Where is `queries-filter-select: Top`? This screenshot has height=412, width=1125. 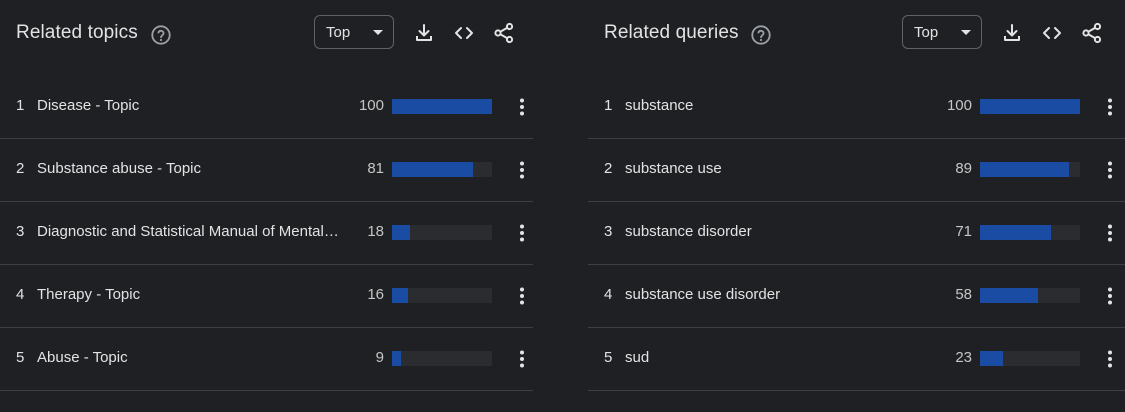 queries-filter-select: Top is located at coordinates (942, 32).